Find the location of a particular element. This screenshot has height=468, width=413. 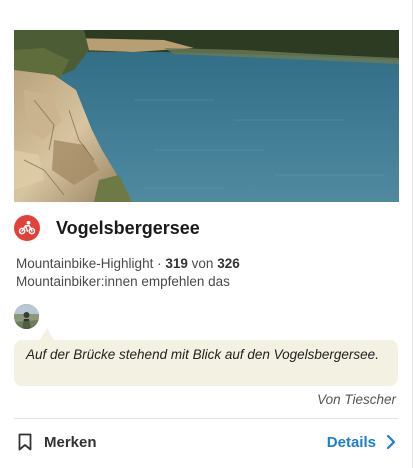

save-label: Merken is located at coordinates (70, 442).